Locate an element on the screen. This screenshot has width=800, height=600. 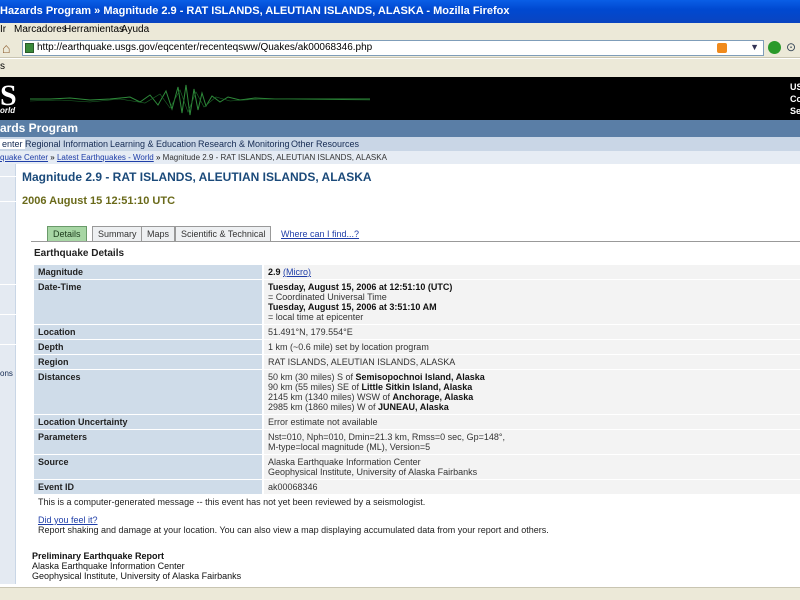
usgs-banner: S orld US Co Se is located at coordinates (400, 98).